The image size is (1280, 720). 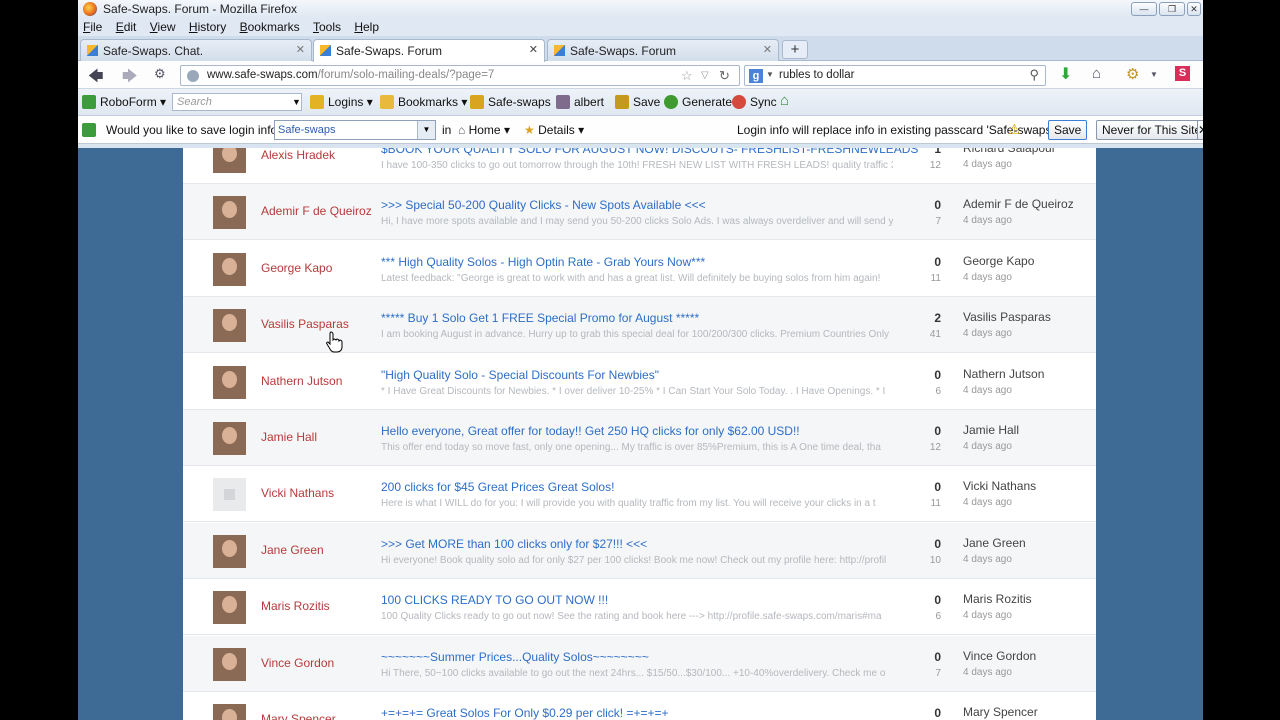 I want to click on thread-author-link: Vince Gordon, so click(x=297, y=663).